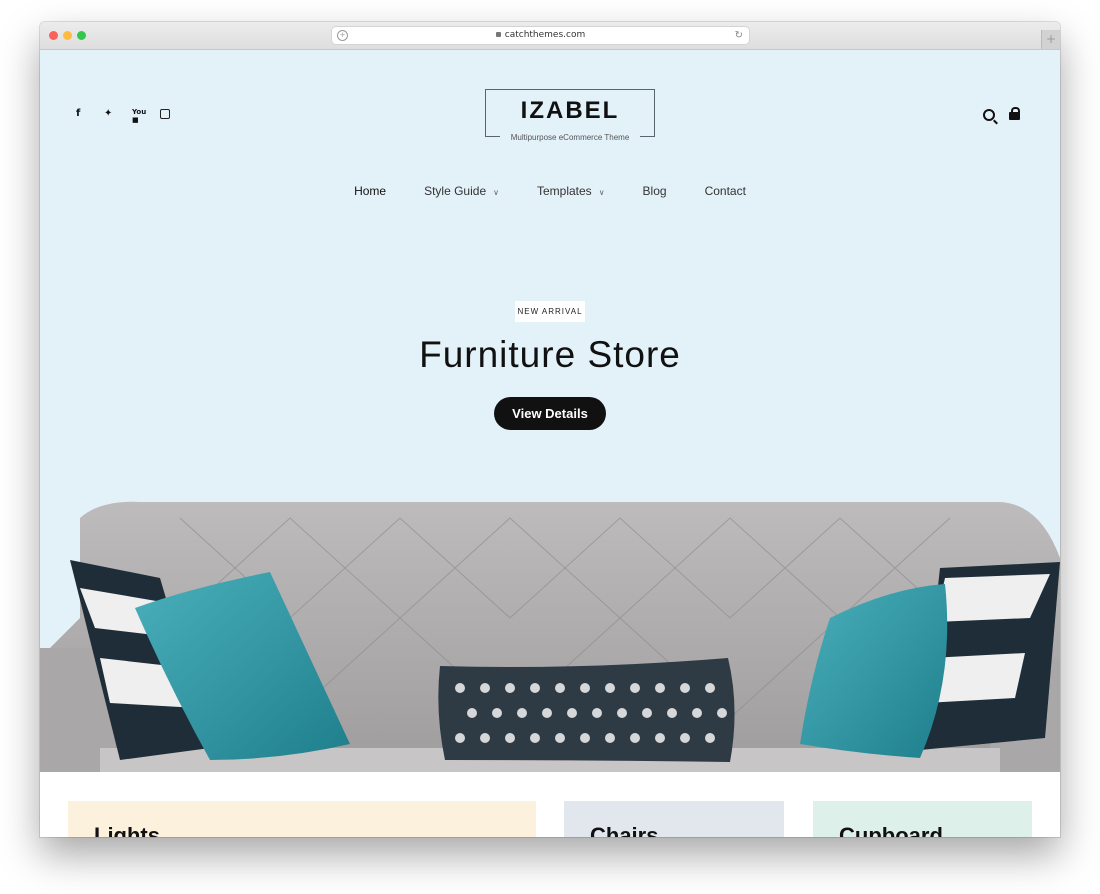 The image size is (1100, 894). I want to click on social-links: f ✦ You ■, so click(132, 116).